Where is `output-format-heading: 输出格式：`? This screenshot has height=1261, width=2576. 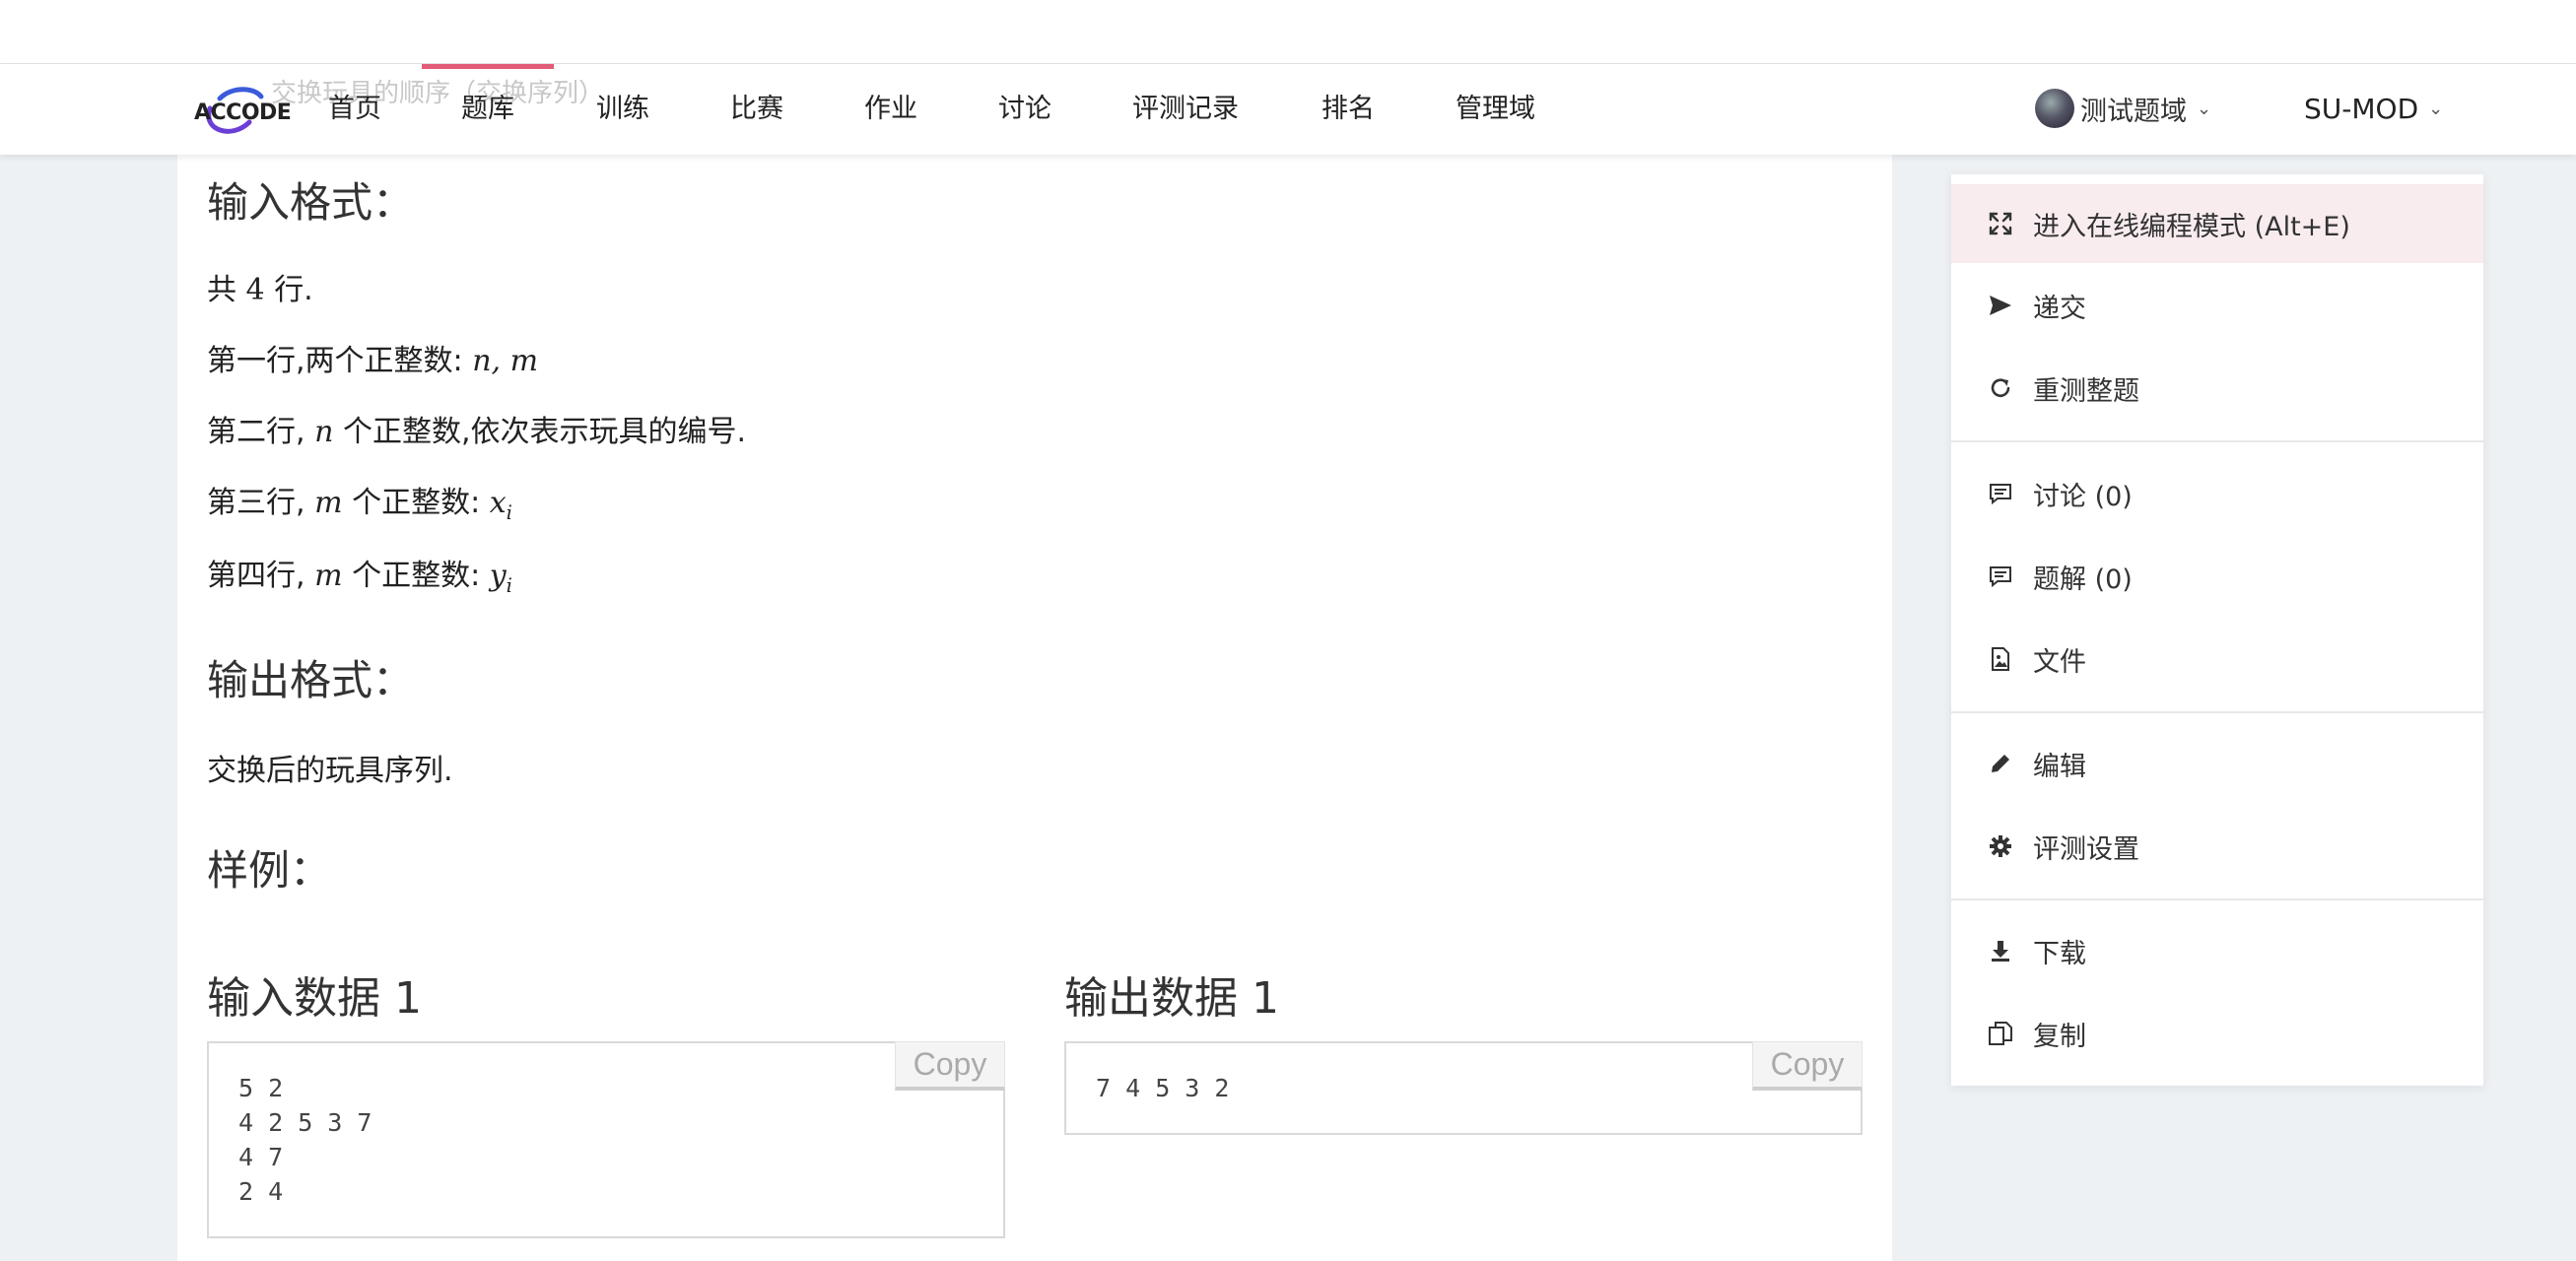
output-format-heading: 输出格式： is located at coordinates (311, 680).